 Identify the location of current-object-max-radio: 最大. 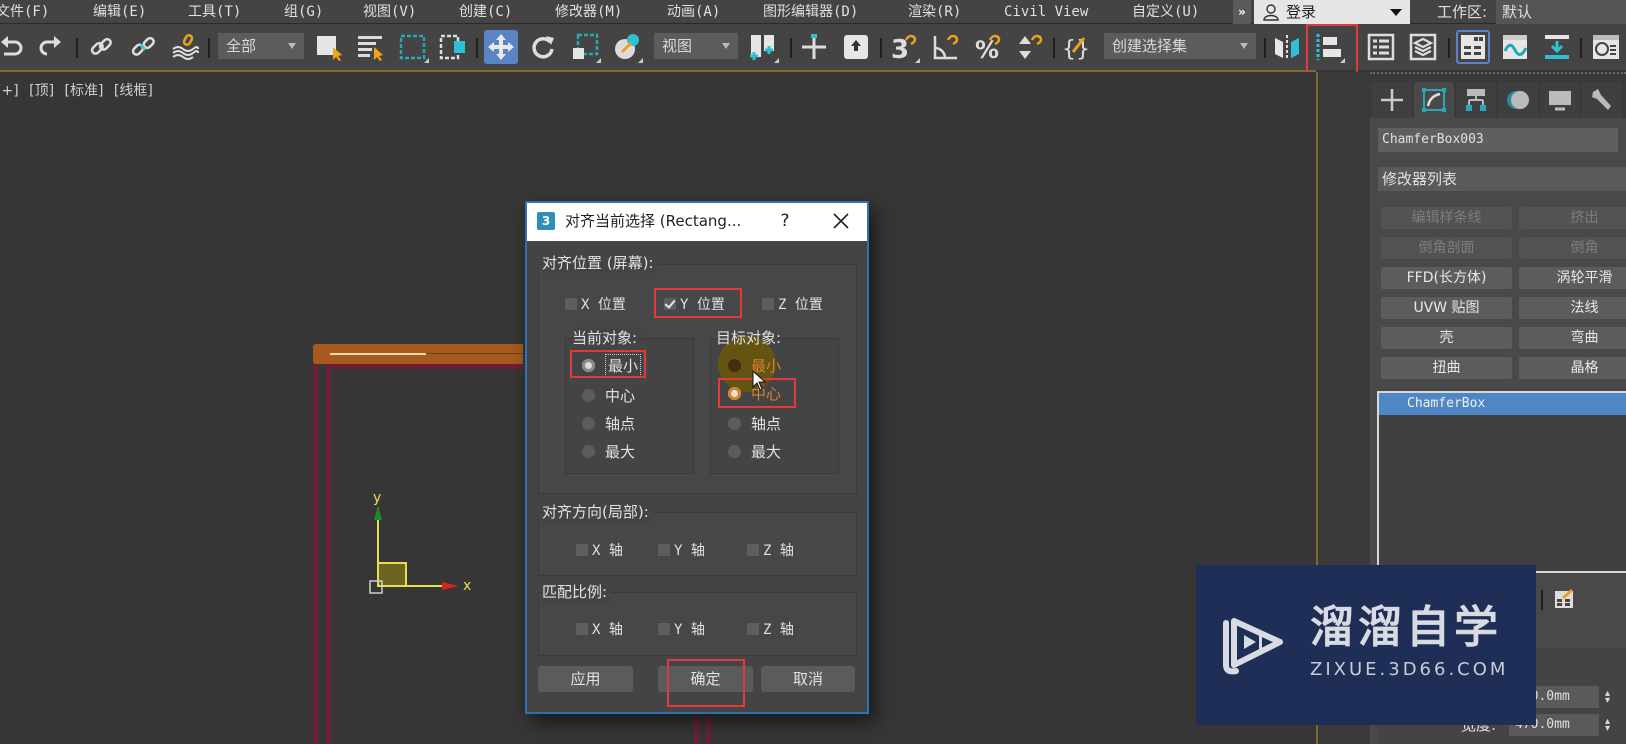
(608, 451).